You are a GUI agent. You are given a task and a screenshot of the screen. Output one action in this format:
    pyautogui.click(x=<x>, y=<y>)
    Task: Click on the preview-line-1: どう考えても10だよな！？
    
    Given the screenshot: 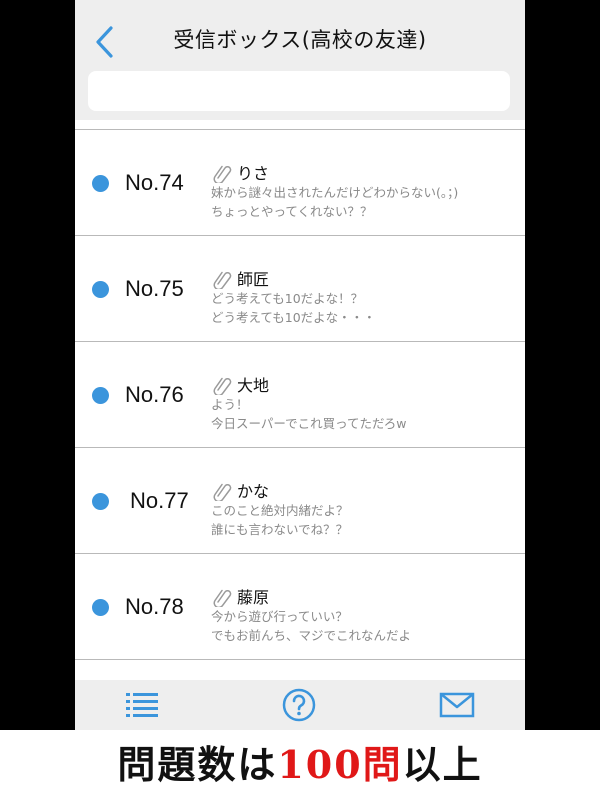 What is the action you would take?
    pyautogui.click(x=287, y=298)
    